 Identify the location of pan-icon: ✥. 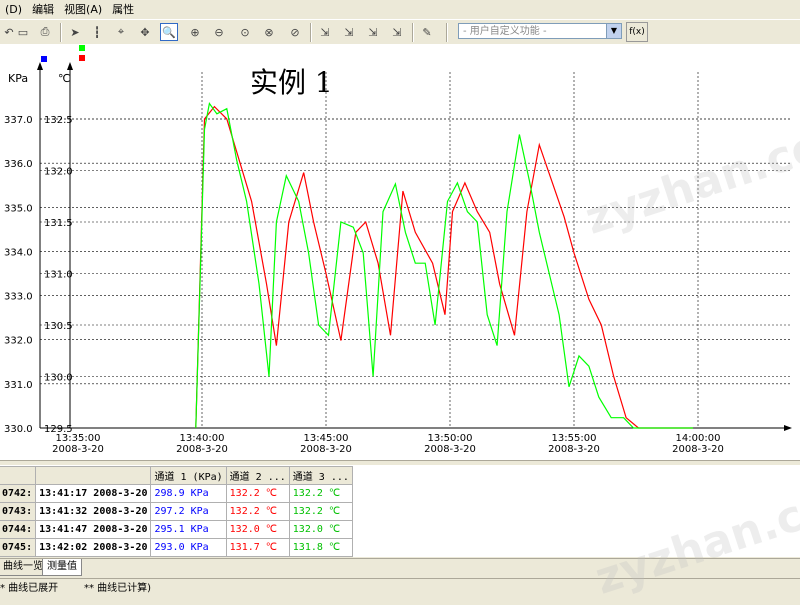
(145, 32).